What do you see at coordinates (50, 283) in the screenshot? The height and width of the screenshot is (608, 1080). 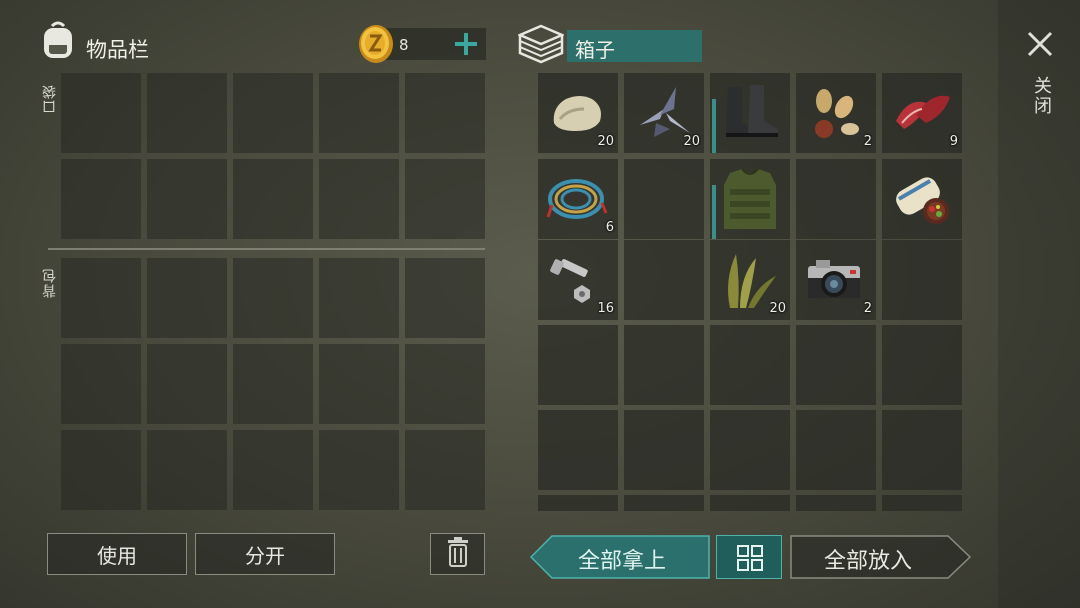 I see `backpack-label: 背包` at bounding box center [50, 283].